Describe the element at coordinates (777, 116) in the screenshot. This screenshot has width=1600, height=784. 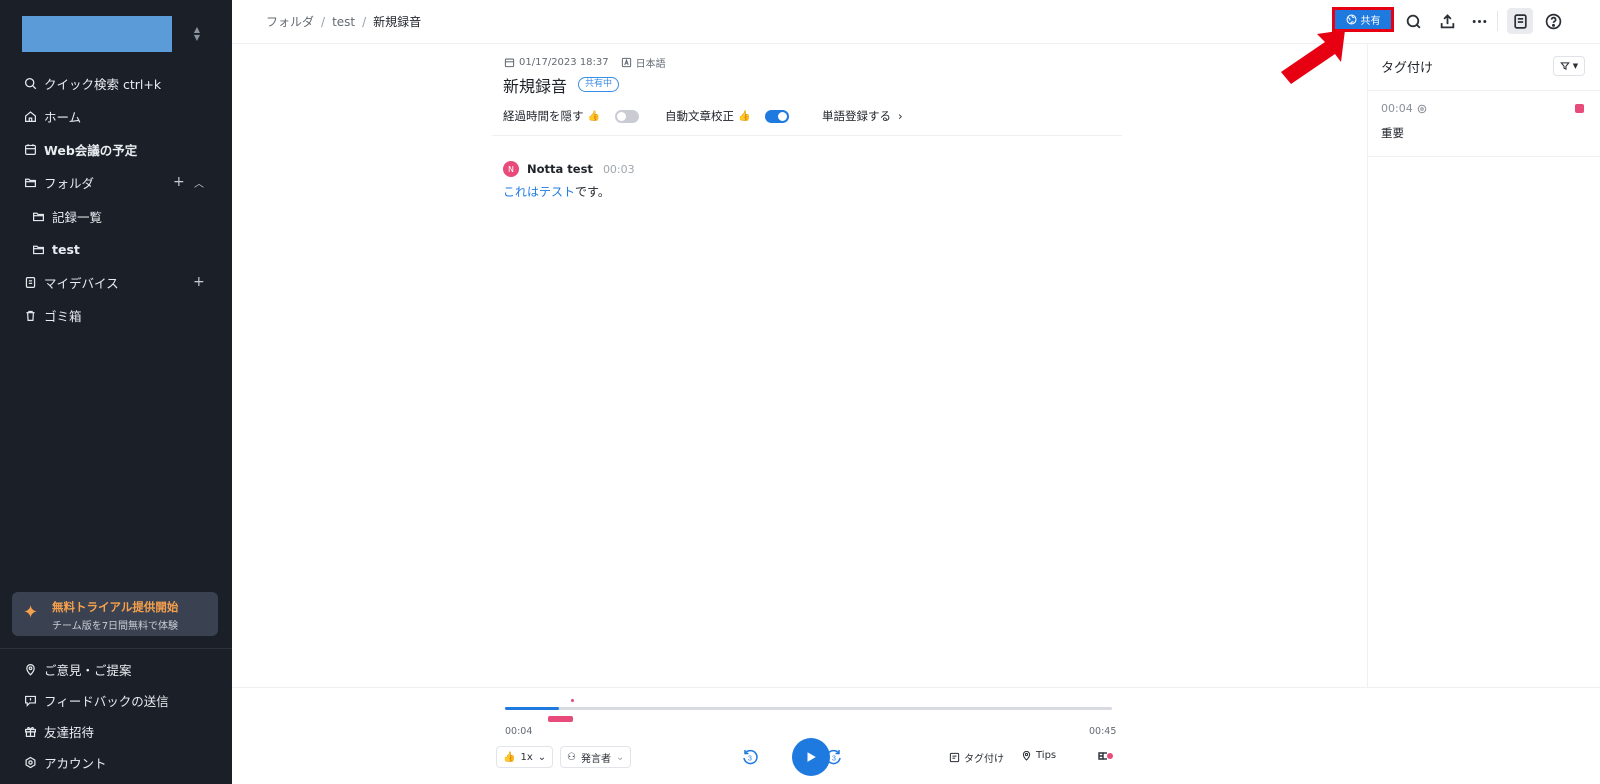
I see `auto-proofread-toggle` at that location.